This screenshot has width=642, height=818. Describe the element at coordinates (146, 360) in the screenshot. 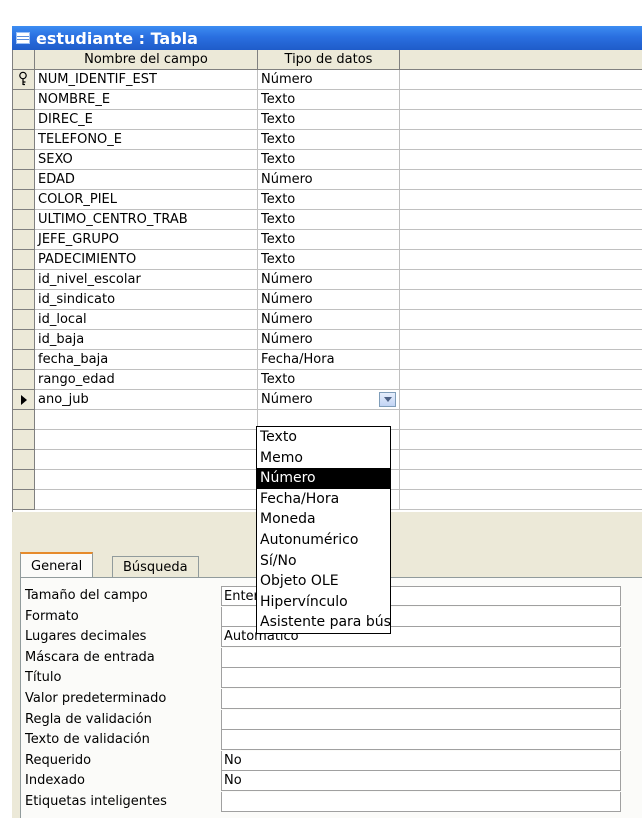

I see `field-name-cell: fecha_baja` at that location.